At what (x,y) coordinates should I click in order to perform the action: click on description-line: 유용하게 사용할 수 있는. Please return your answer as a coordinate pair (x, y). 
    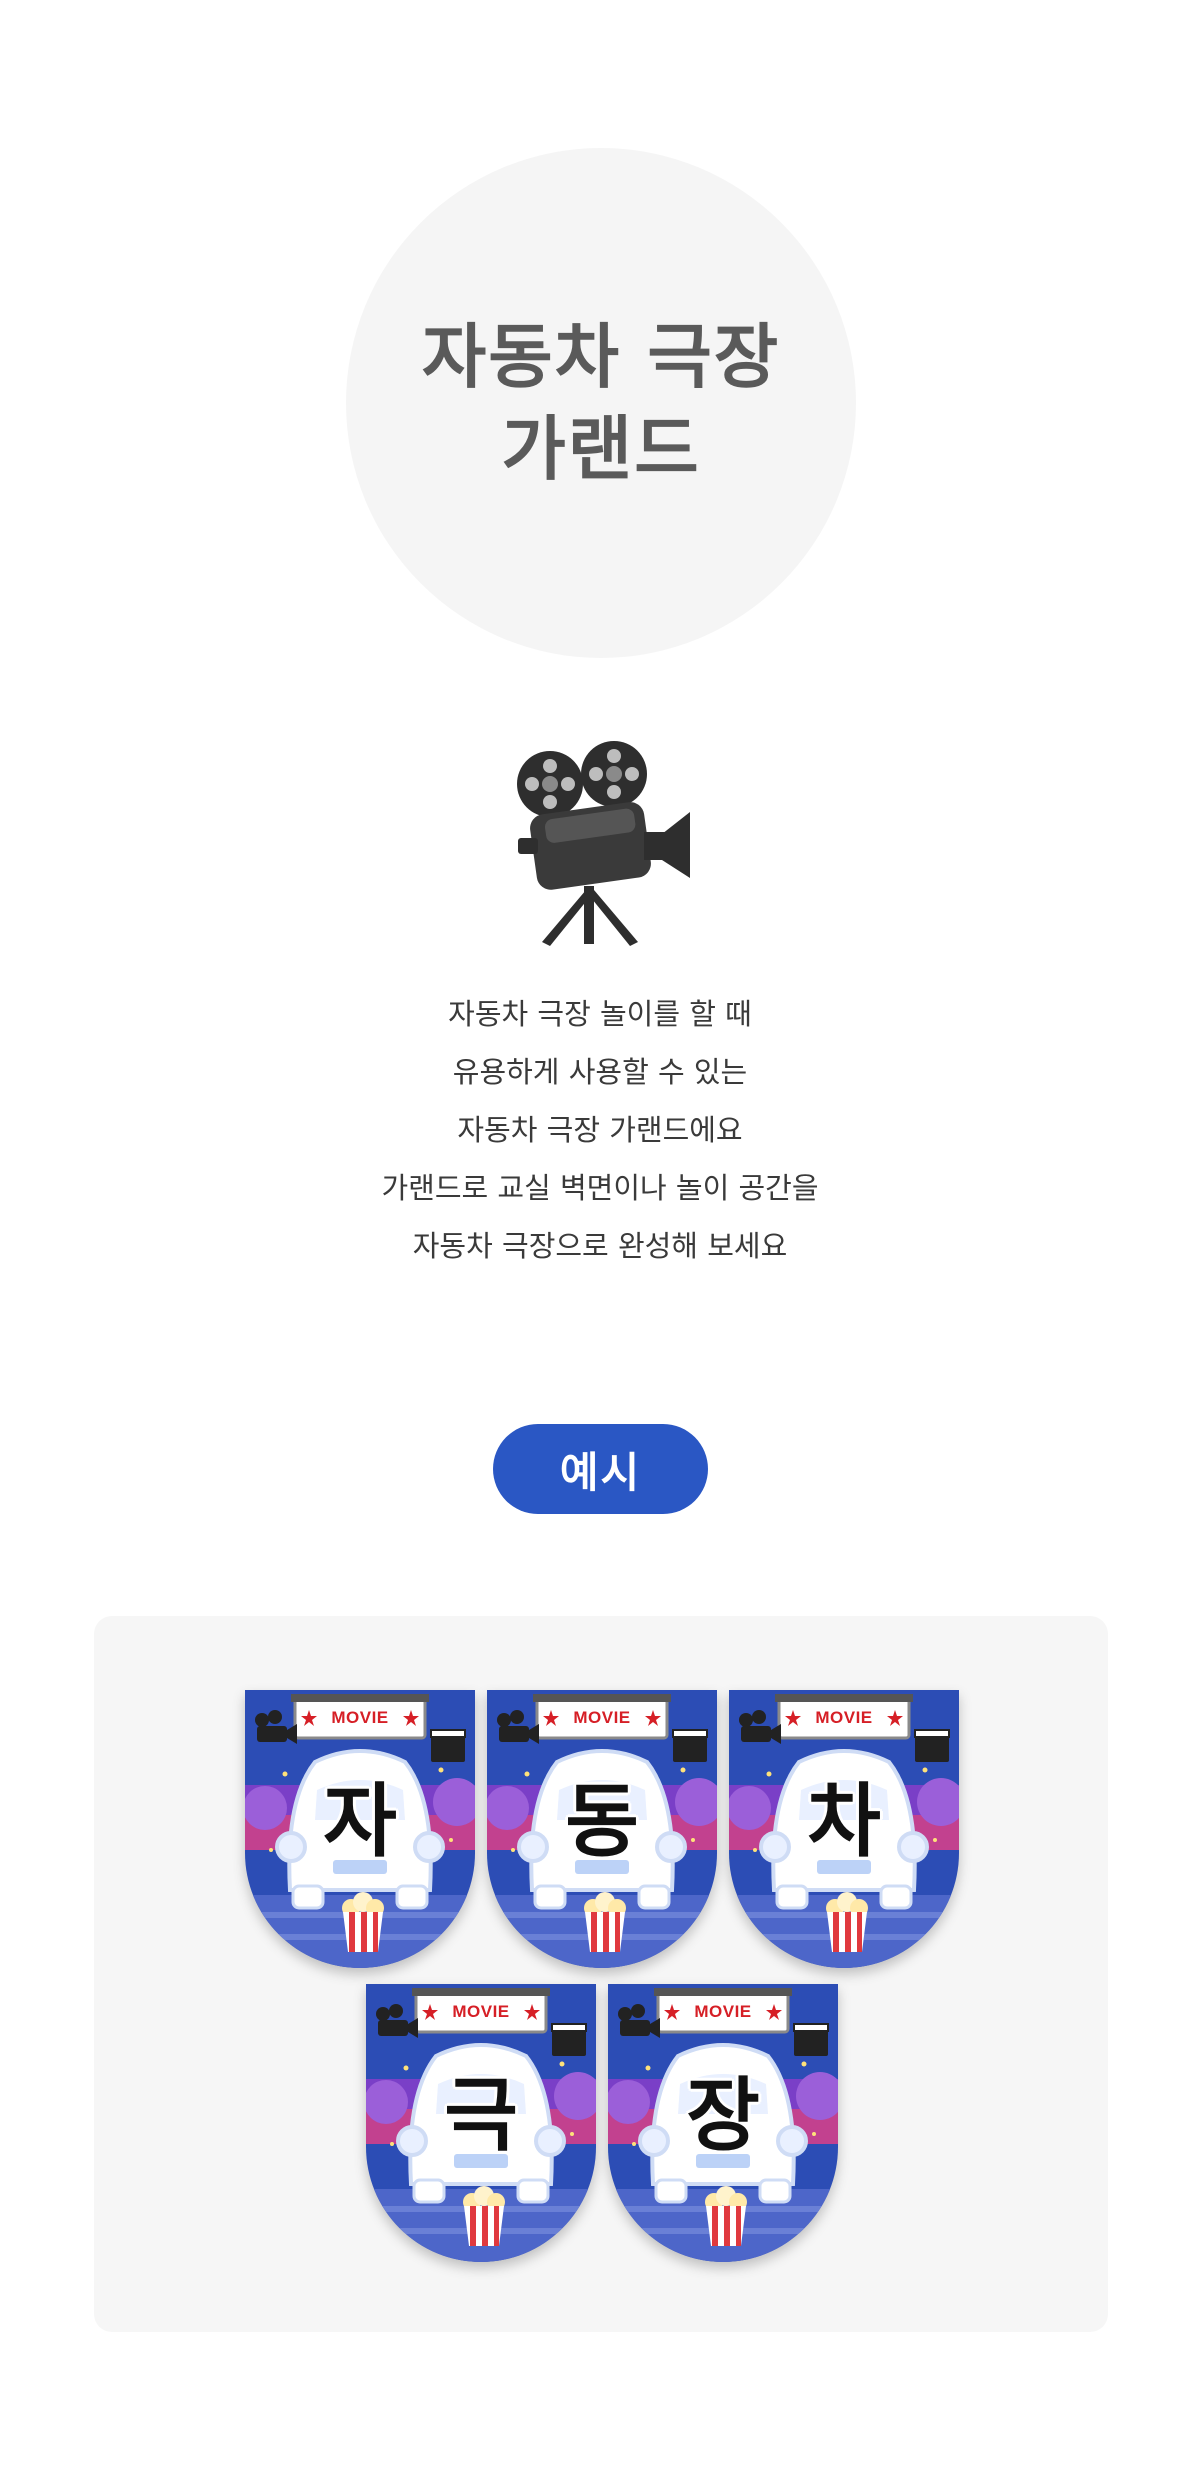
    Looking at the image, I should click on (600, 1072).